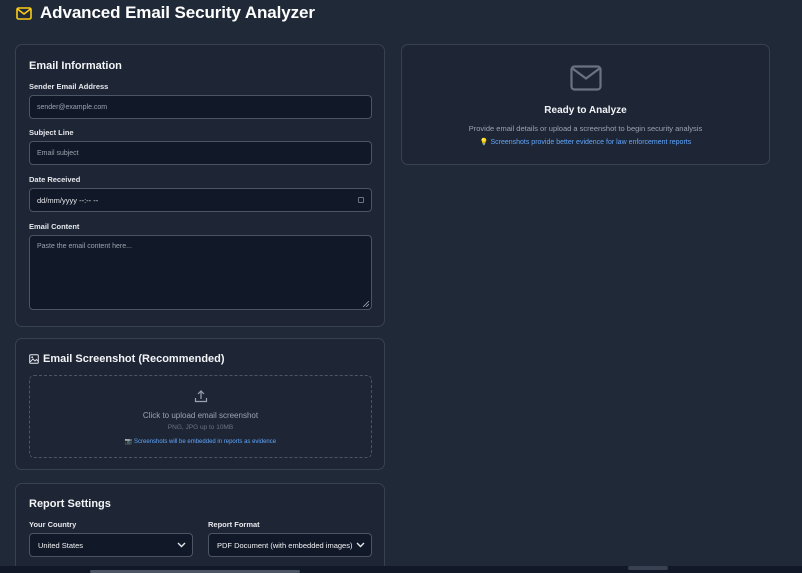 The image size is (802, 573). What do you see at coordinates (61, 545) in the screenshot?
I see `country-value: United States` at bounding box center [61, 545].